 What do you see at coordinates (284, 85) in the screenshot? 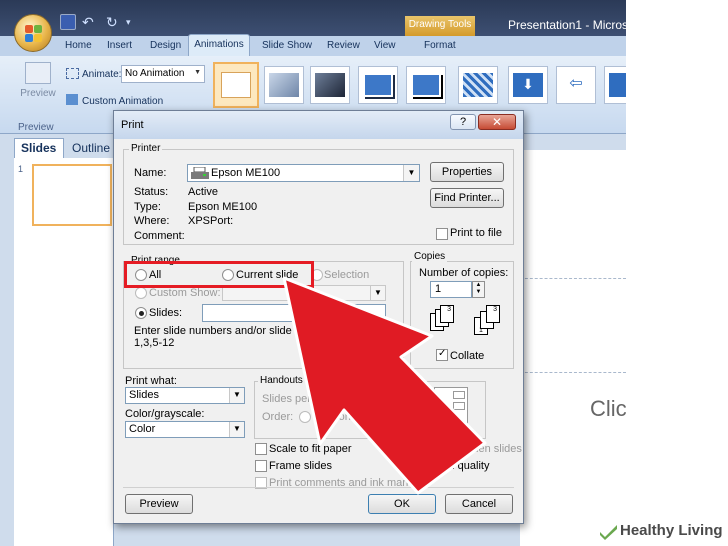
I see `transition-thumb-fade` at bounding box center [284, 85].